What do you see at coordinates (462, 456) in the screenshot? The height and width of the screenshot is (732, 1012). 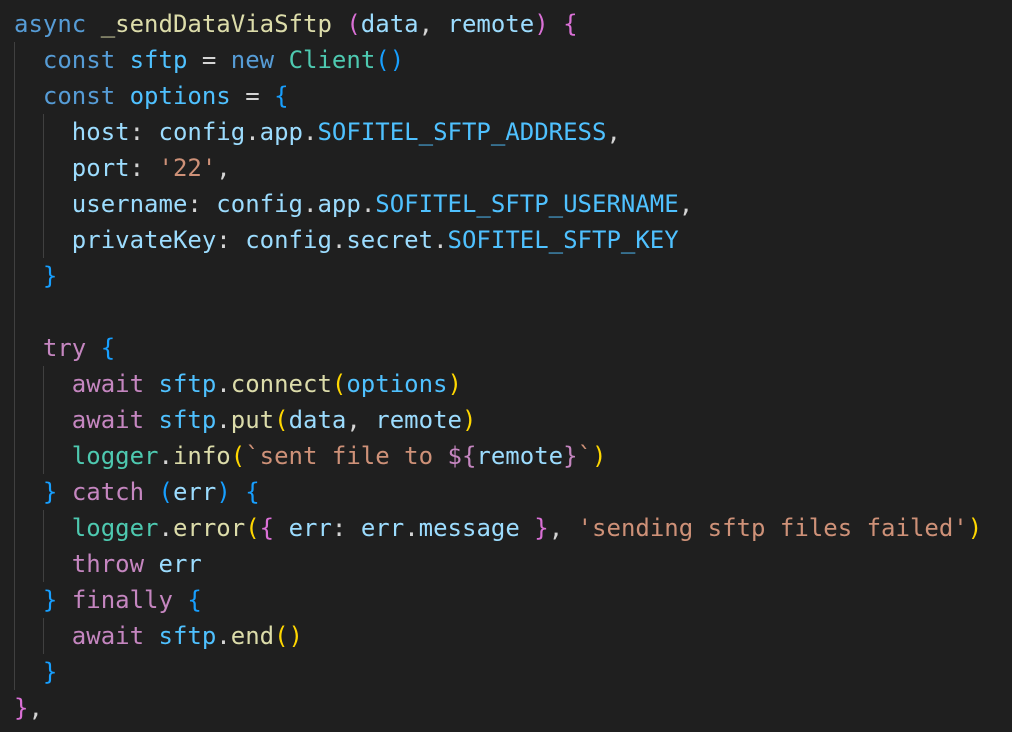 I see `code-token: ${` at bounding box center [462, 456].